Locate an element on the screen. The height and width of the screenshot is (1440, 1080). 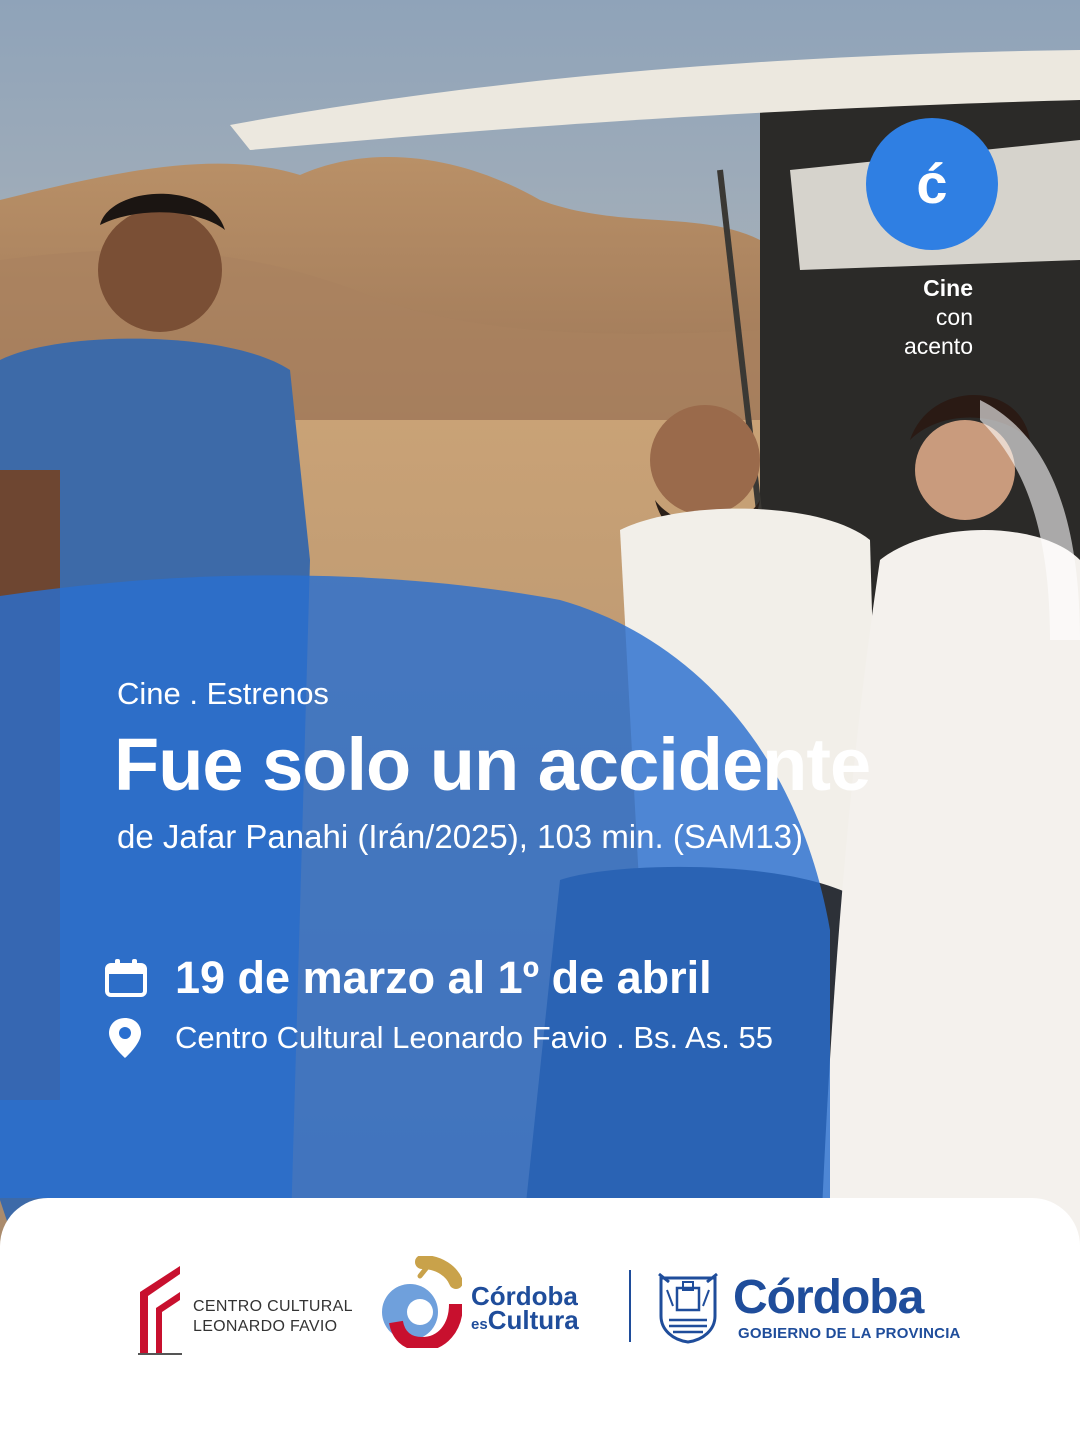
badge-tagline: Cine con acento is located at coordinates (938, 317).